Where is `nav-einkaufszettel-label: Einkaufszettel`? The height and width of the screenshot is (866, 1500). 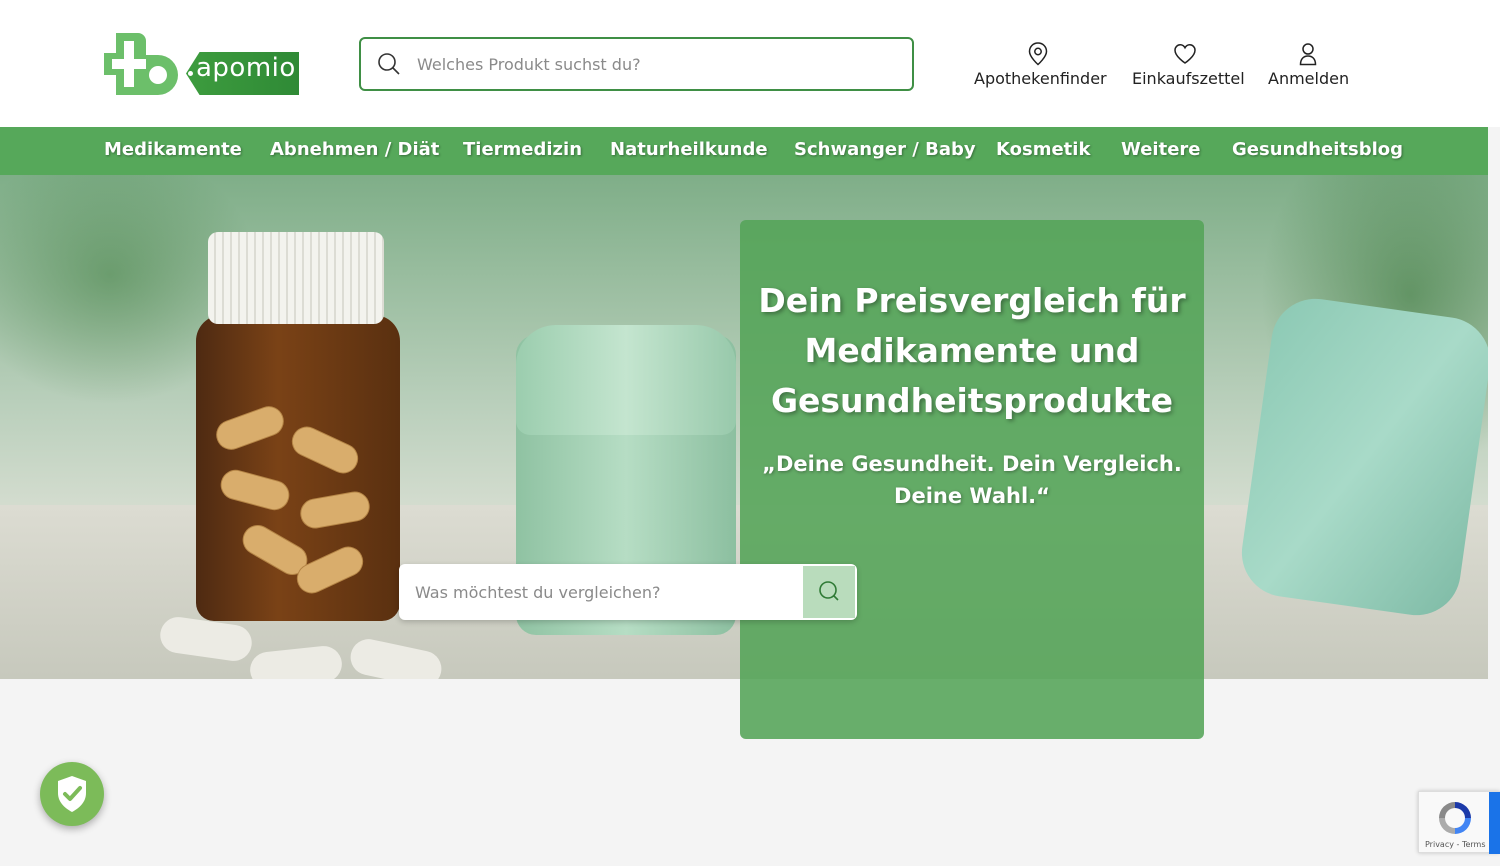
nav-einkaufszettel-label: Einkaufszettel is located at coordinates (1188, 78).